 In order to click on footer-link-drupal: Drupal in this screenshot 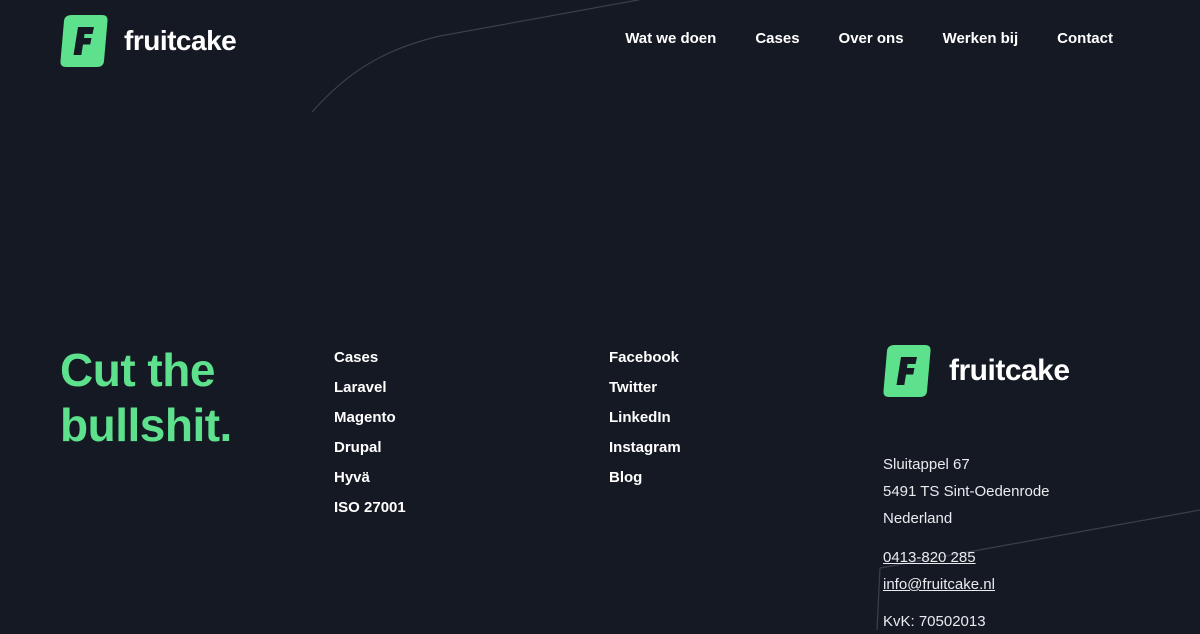, I will do `click(358, 447)`.